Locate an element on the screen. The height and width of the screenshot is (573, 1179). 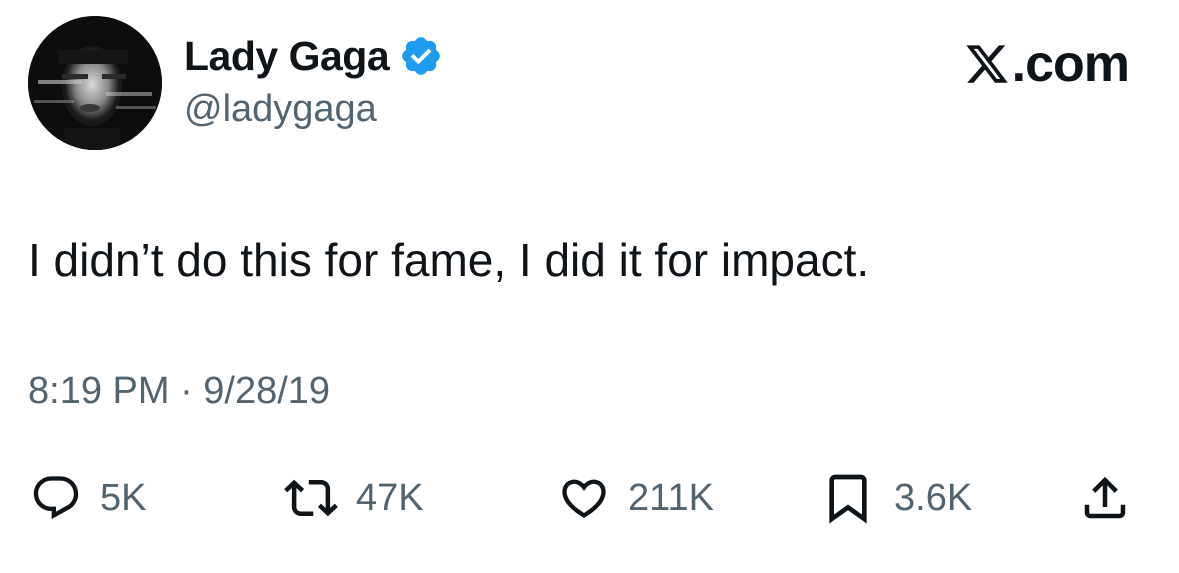
verified-badge-icon is located at coordinates (421, 56).